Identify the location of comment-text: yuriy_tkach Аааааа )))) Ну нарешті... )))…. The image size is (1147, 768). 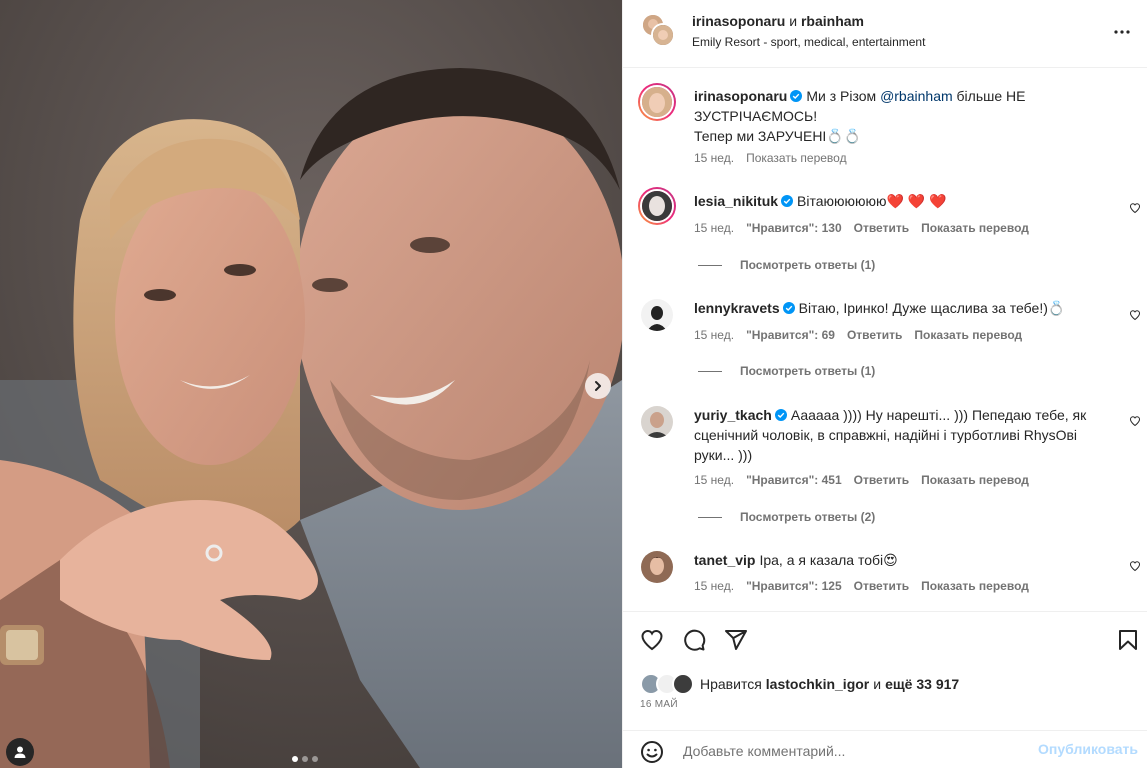
(899, 435).